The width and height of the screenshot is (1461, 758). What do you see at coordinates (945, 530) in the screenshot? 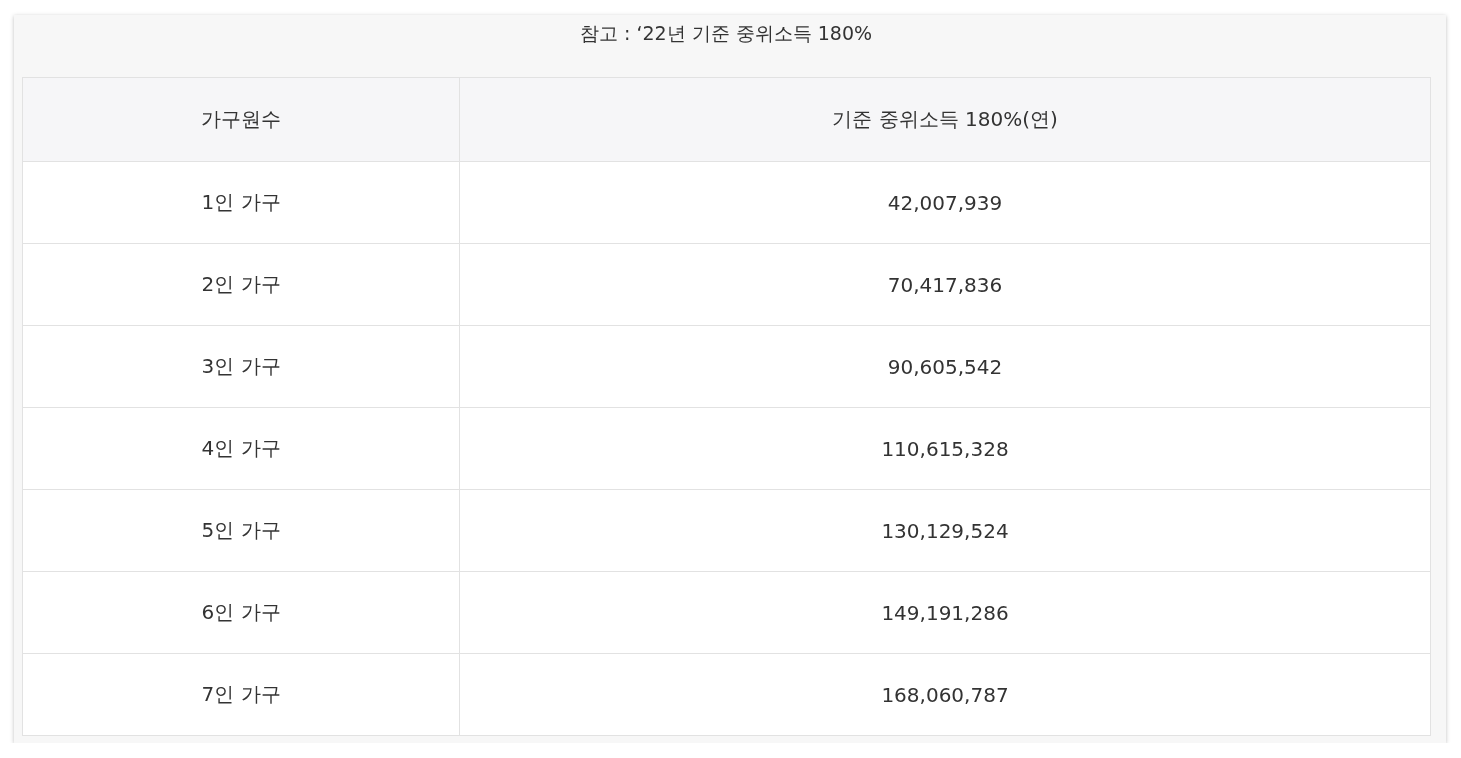
I see `table-cell: 130,129,524` at bounding box center [945, 530].